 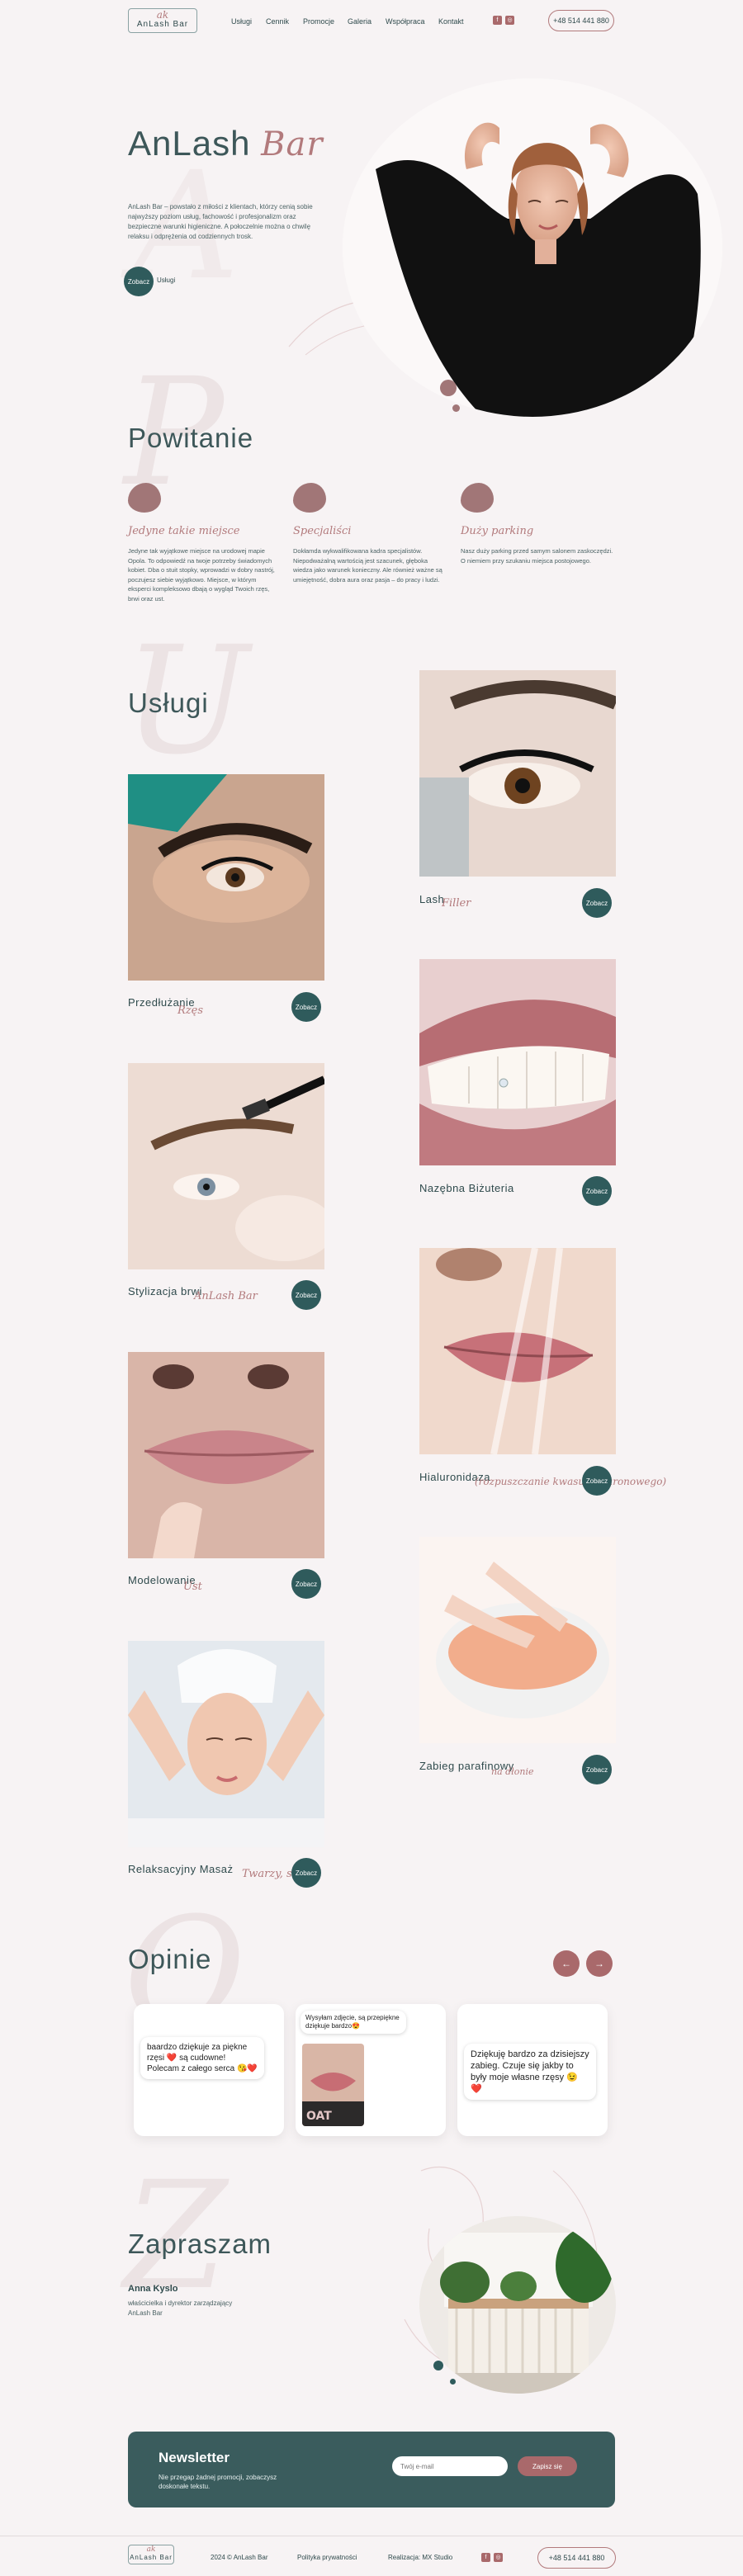 I want to click on service-sub-3: AnLash Bar, so click(x=226, y=1296).